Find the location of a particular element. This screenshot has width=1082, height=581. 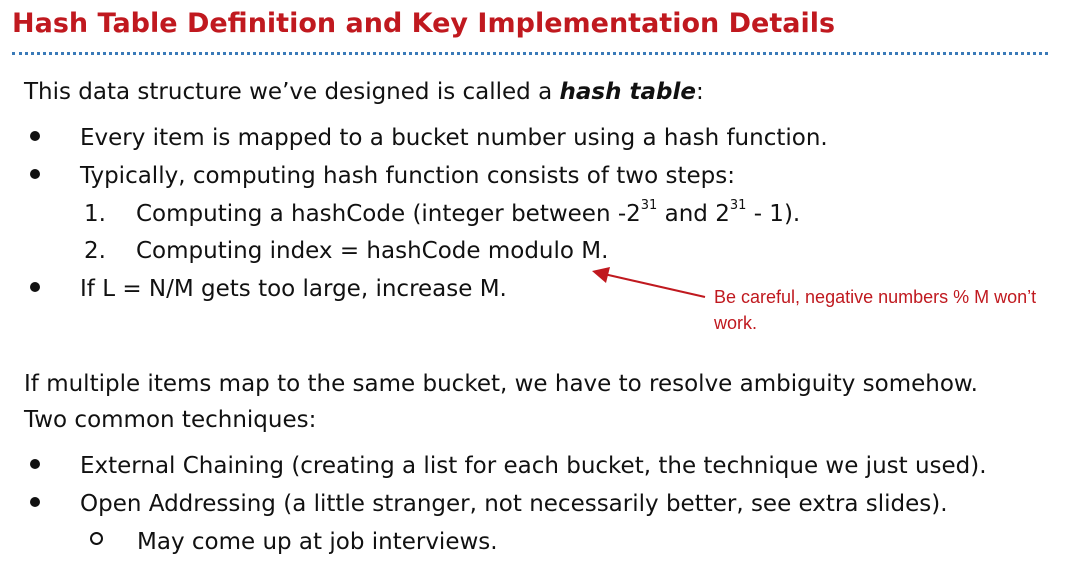

collision-paragraph-line2: Two common techniques: is located at coordinates (170, 420).